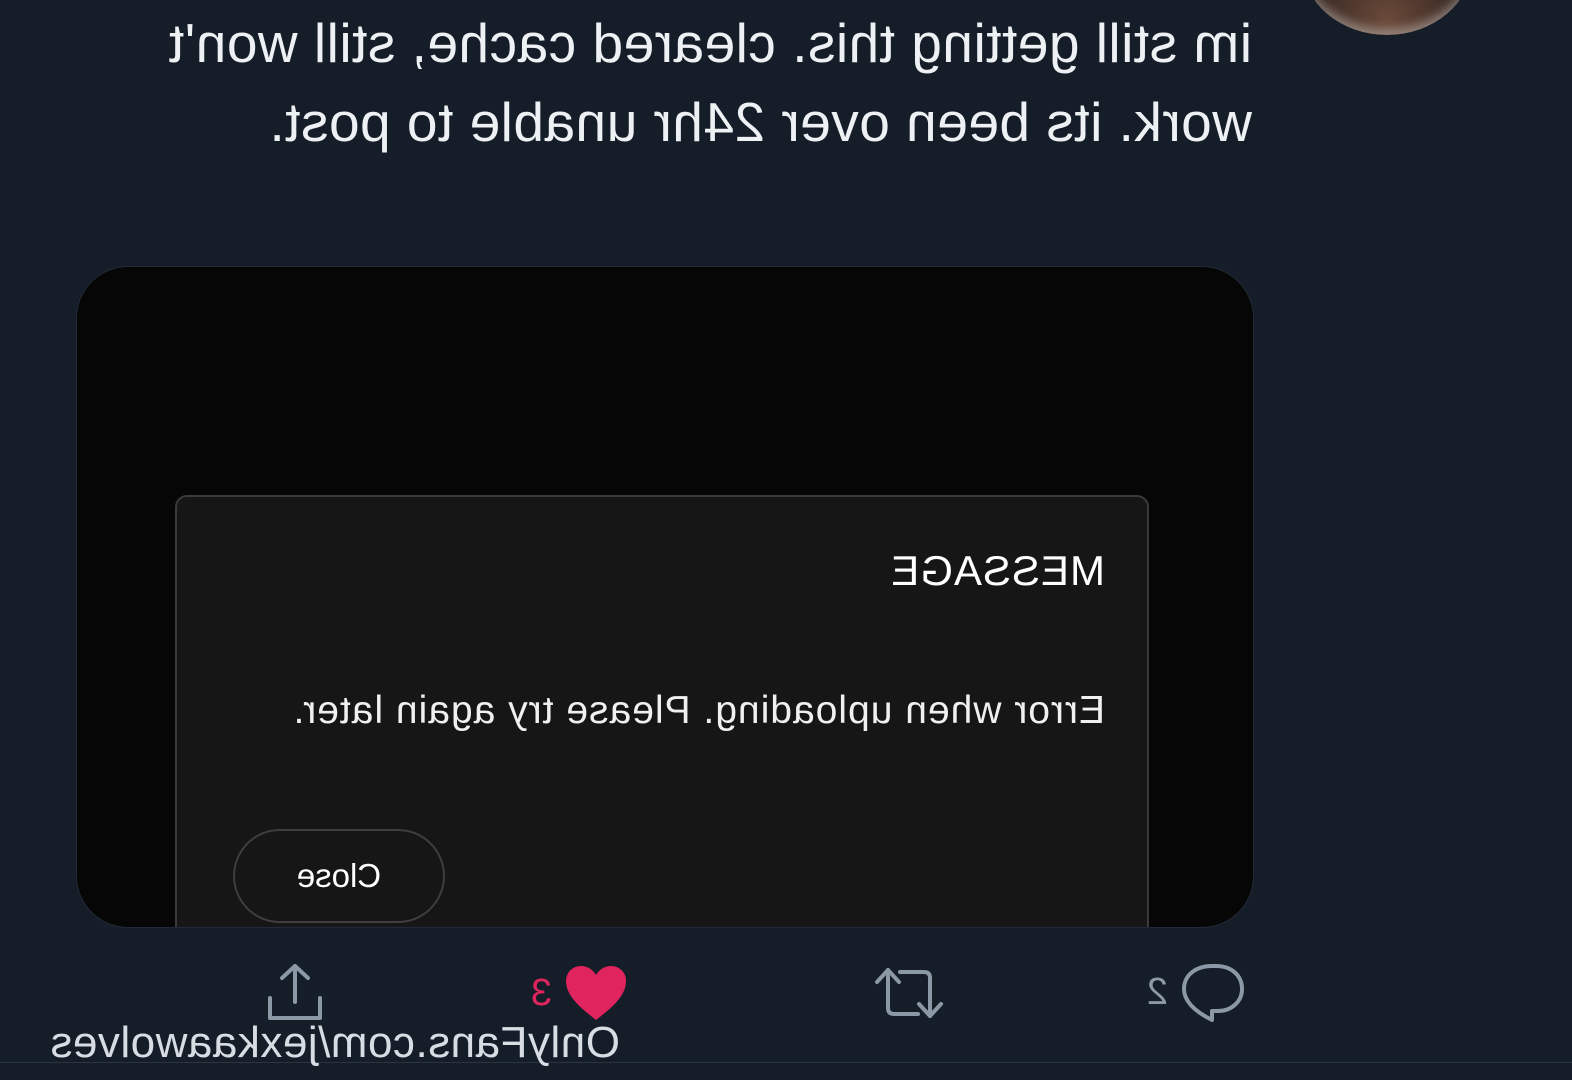 This screenshot has height=1080, width=1572. What do you see at coordinates (339, 876) in the screenshot?
I see `close-button: Close` at bounding box center [339, 876].